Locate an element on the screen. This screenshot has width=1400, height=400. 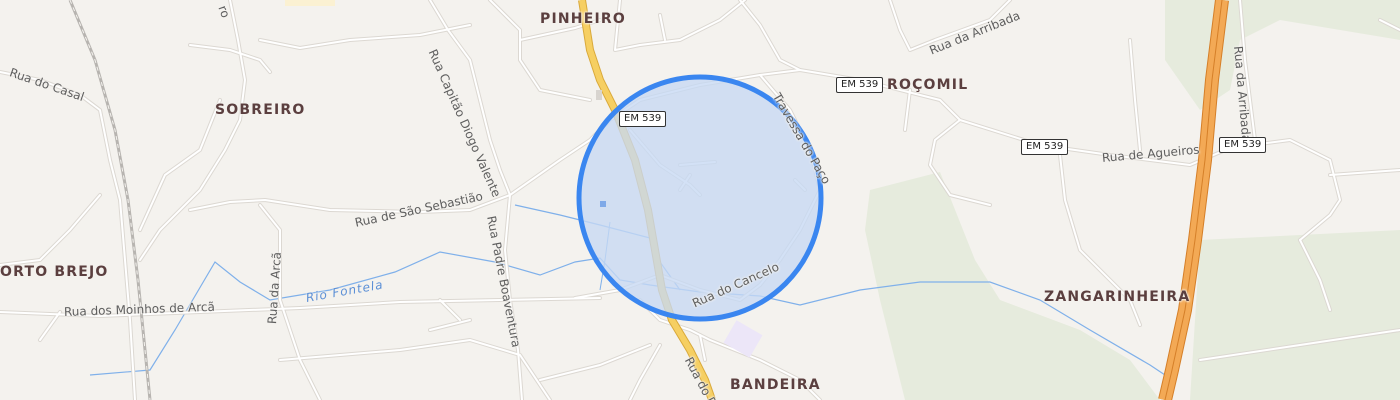
purple-poi-area is located at coordinates (743, 339).